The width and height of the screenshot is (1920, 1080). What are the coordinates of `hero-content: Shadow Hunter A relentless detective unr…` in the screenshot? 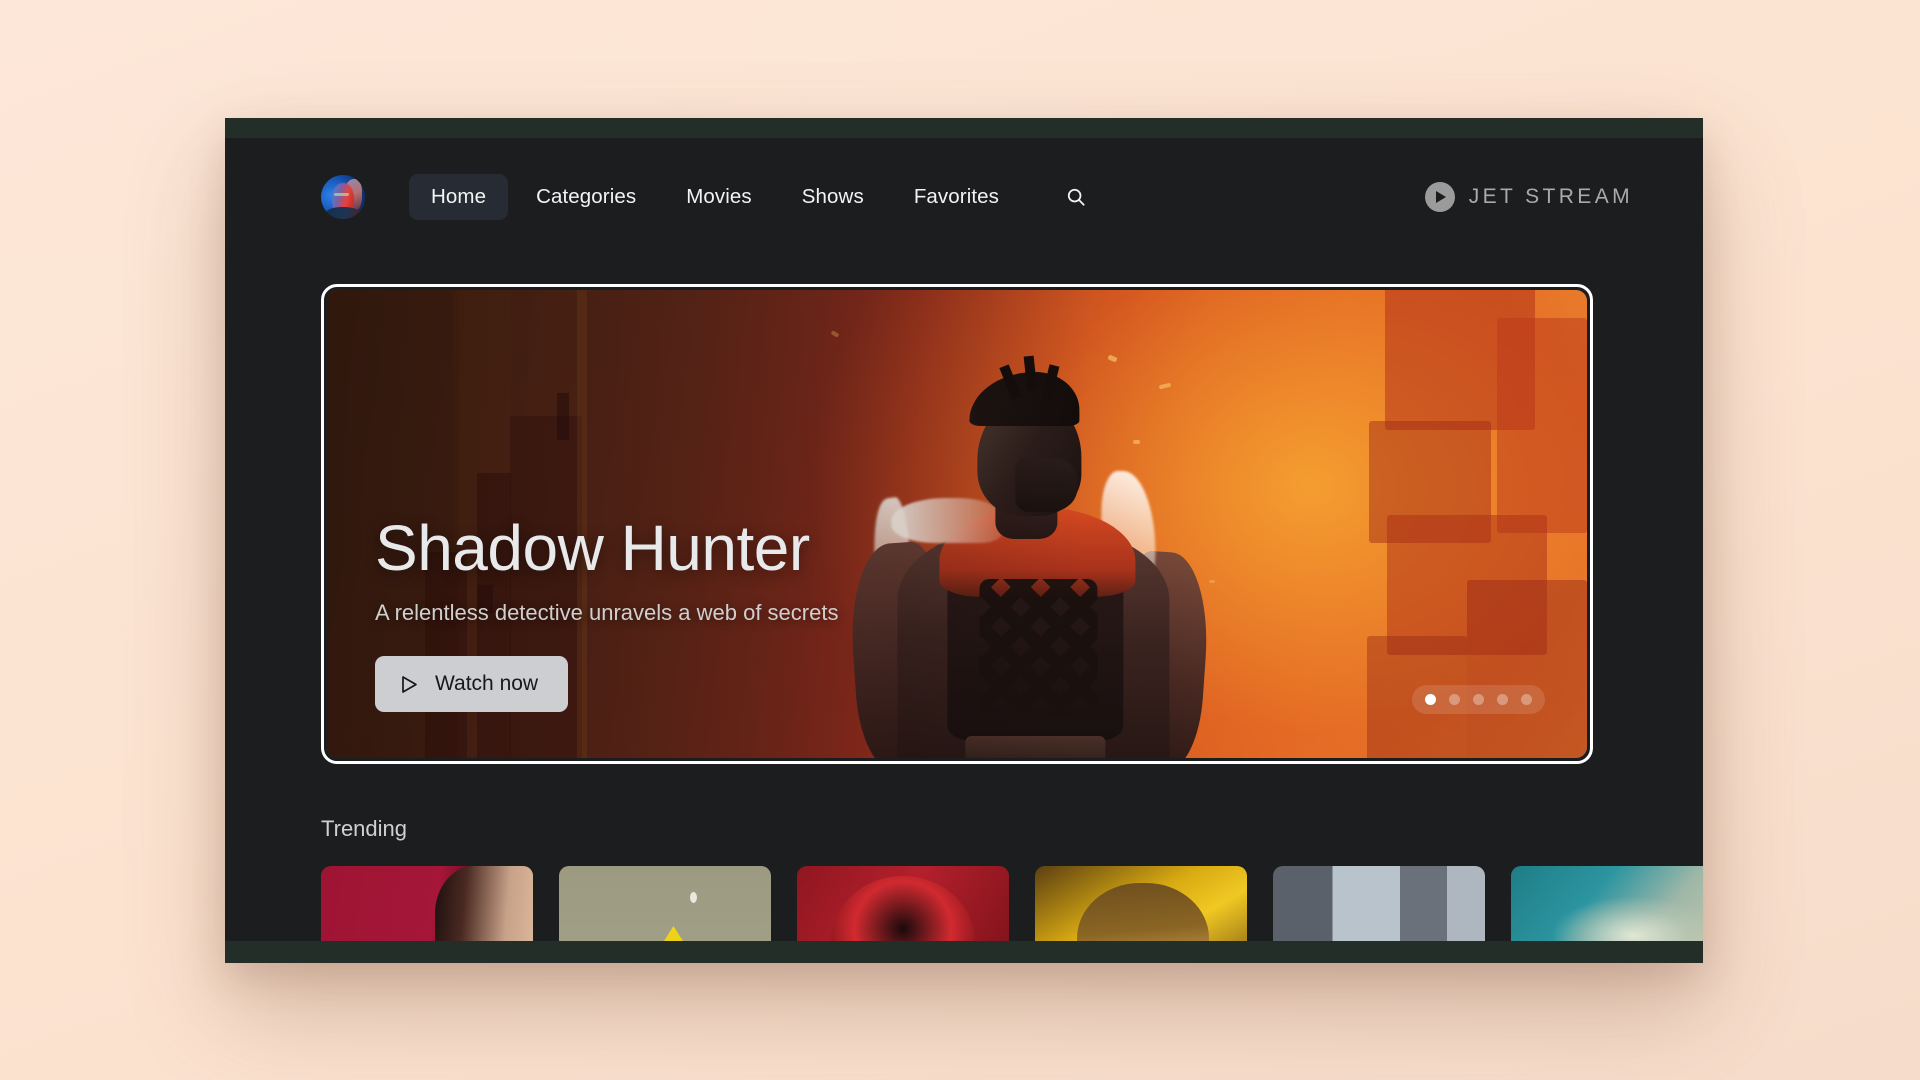 It's located at (607, 611).